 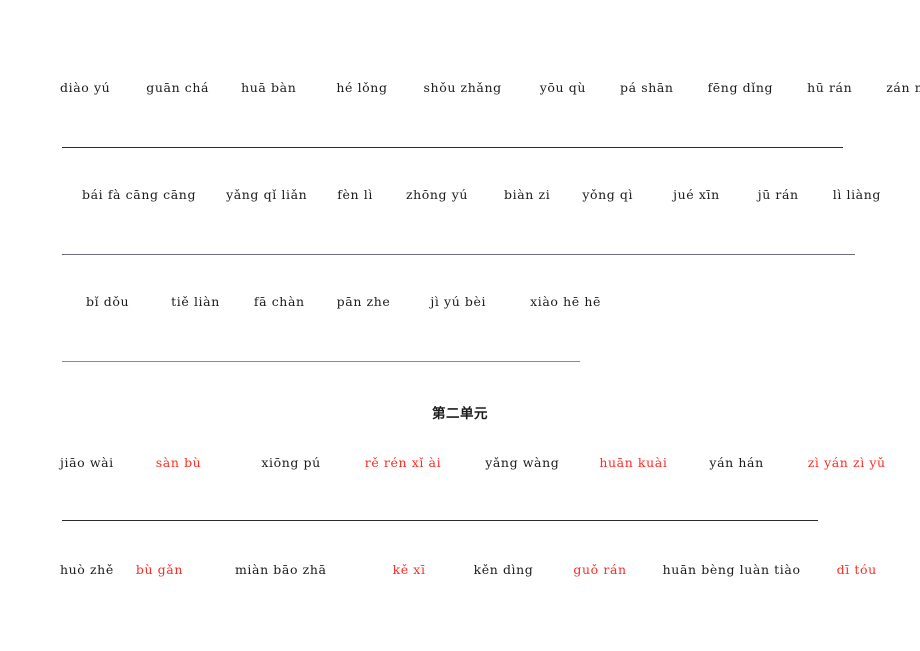 What do you see at coordinates (608, 194) in the screenshot?
I see `pinyin-word: yǒng qì` at bounding box center [608, 194].